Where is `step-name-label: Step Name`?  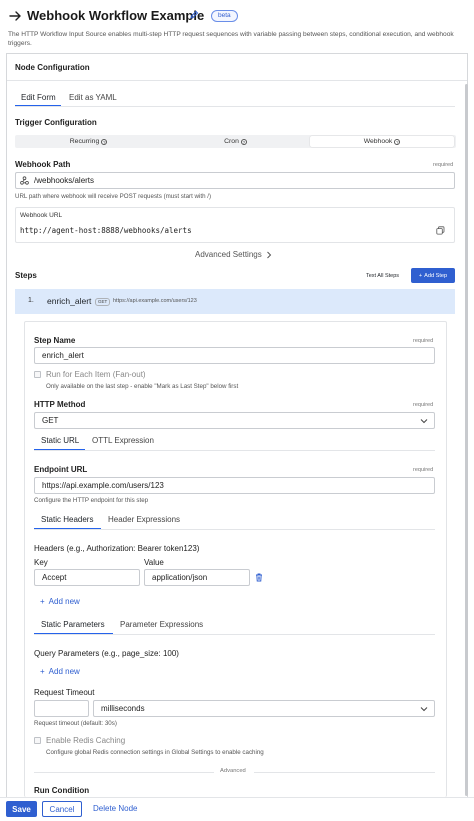 step-name-label: Step Name is located at coordinates (55, 340).